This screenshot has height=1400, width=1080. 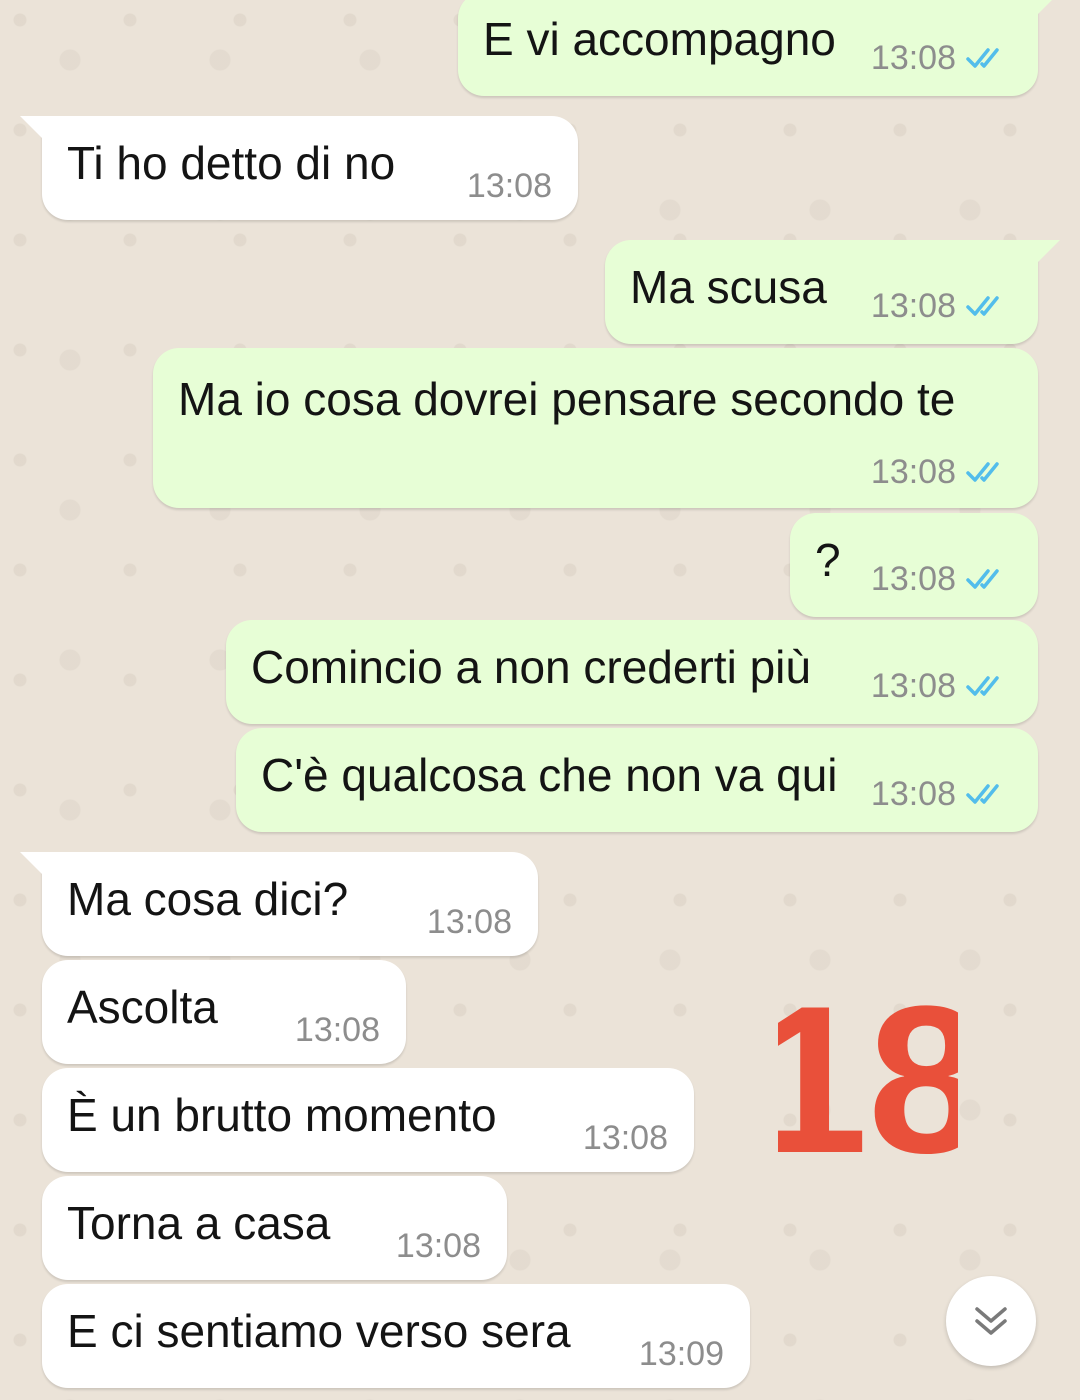 I want to click on message-bubble-outgoing: Ma scusa 13:08, so click(x=832, y=292).